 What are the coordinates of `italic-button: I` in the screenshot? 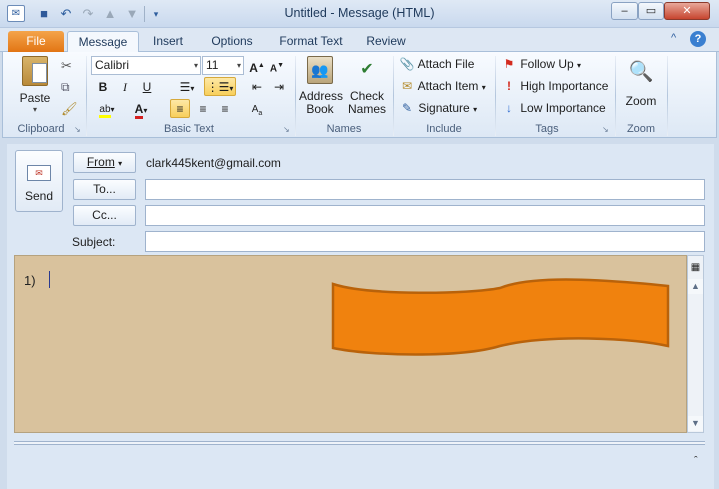 It's located at (125, 87).